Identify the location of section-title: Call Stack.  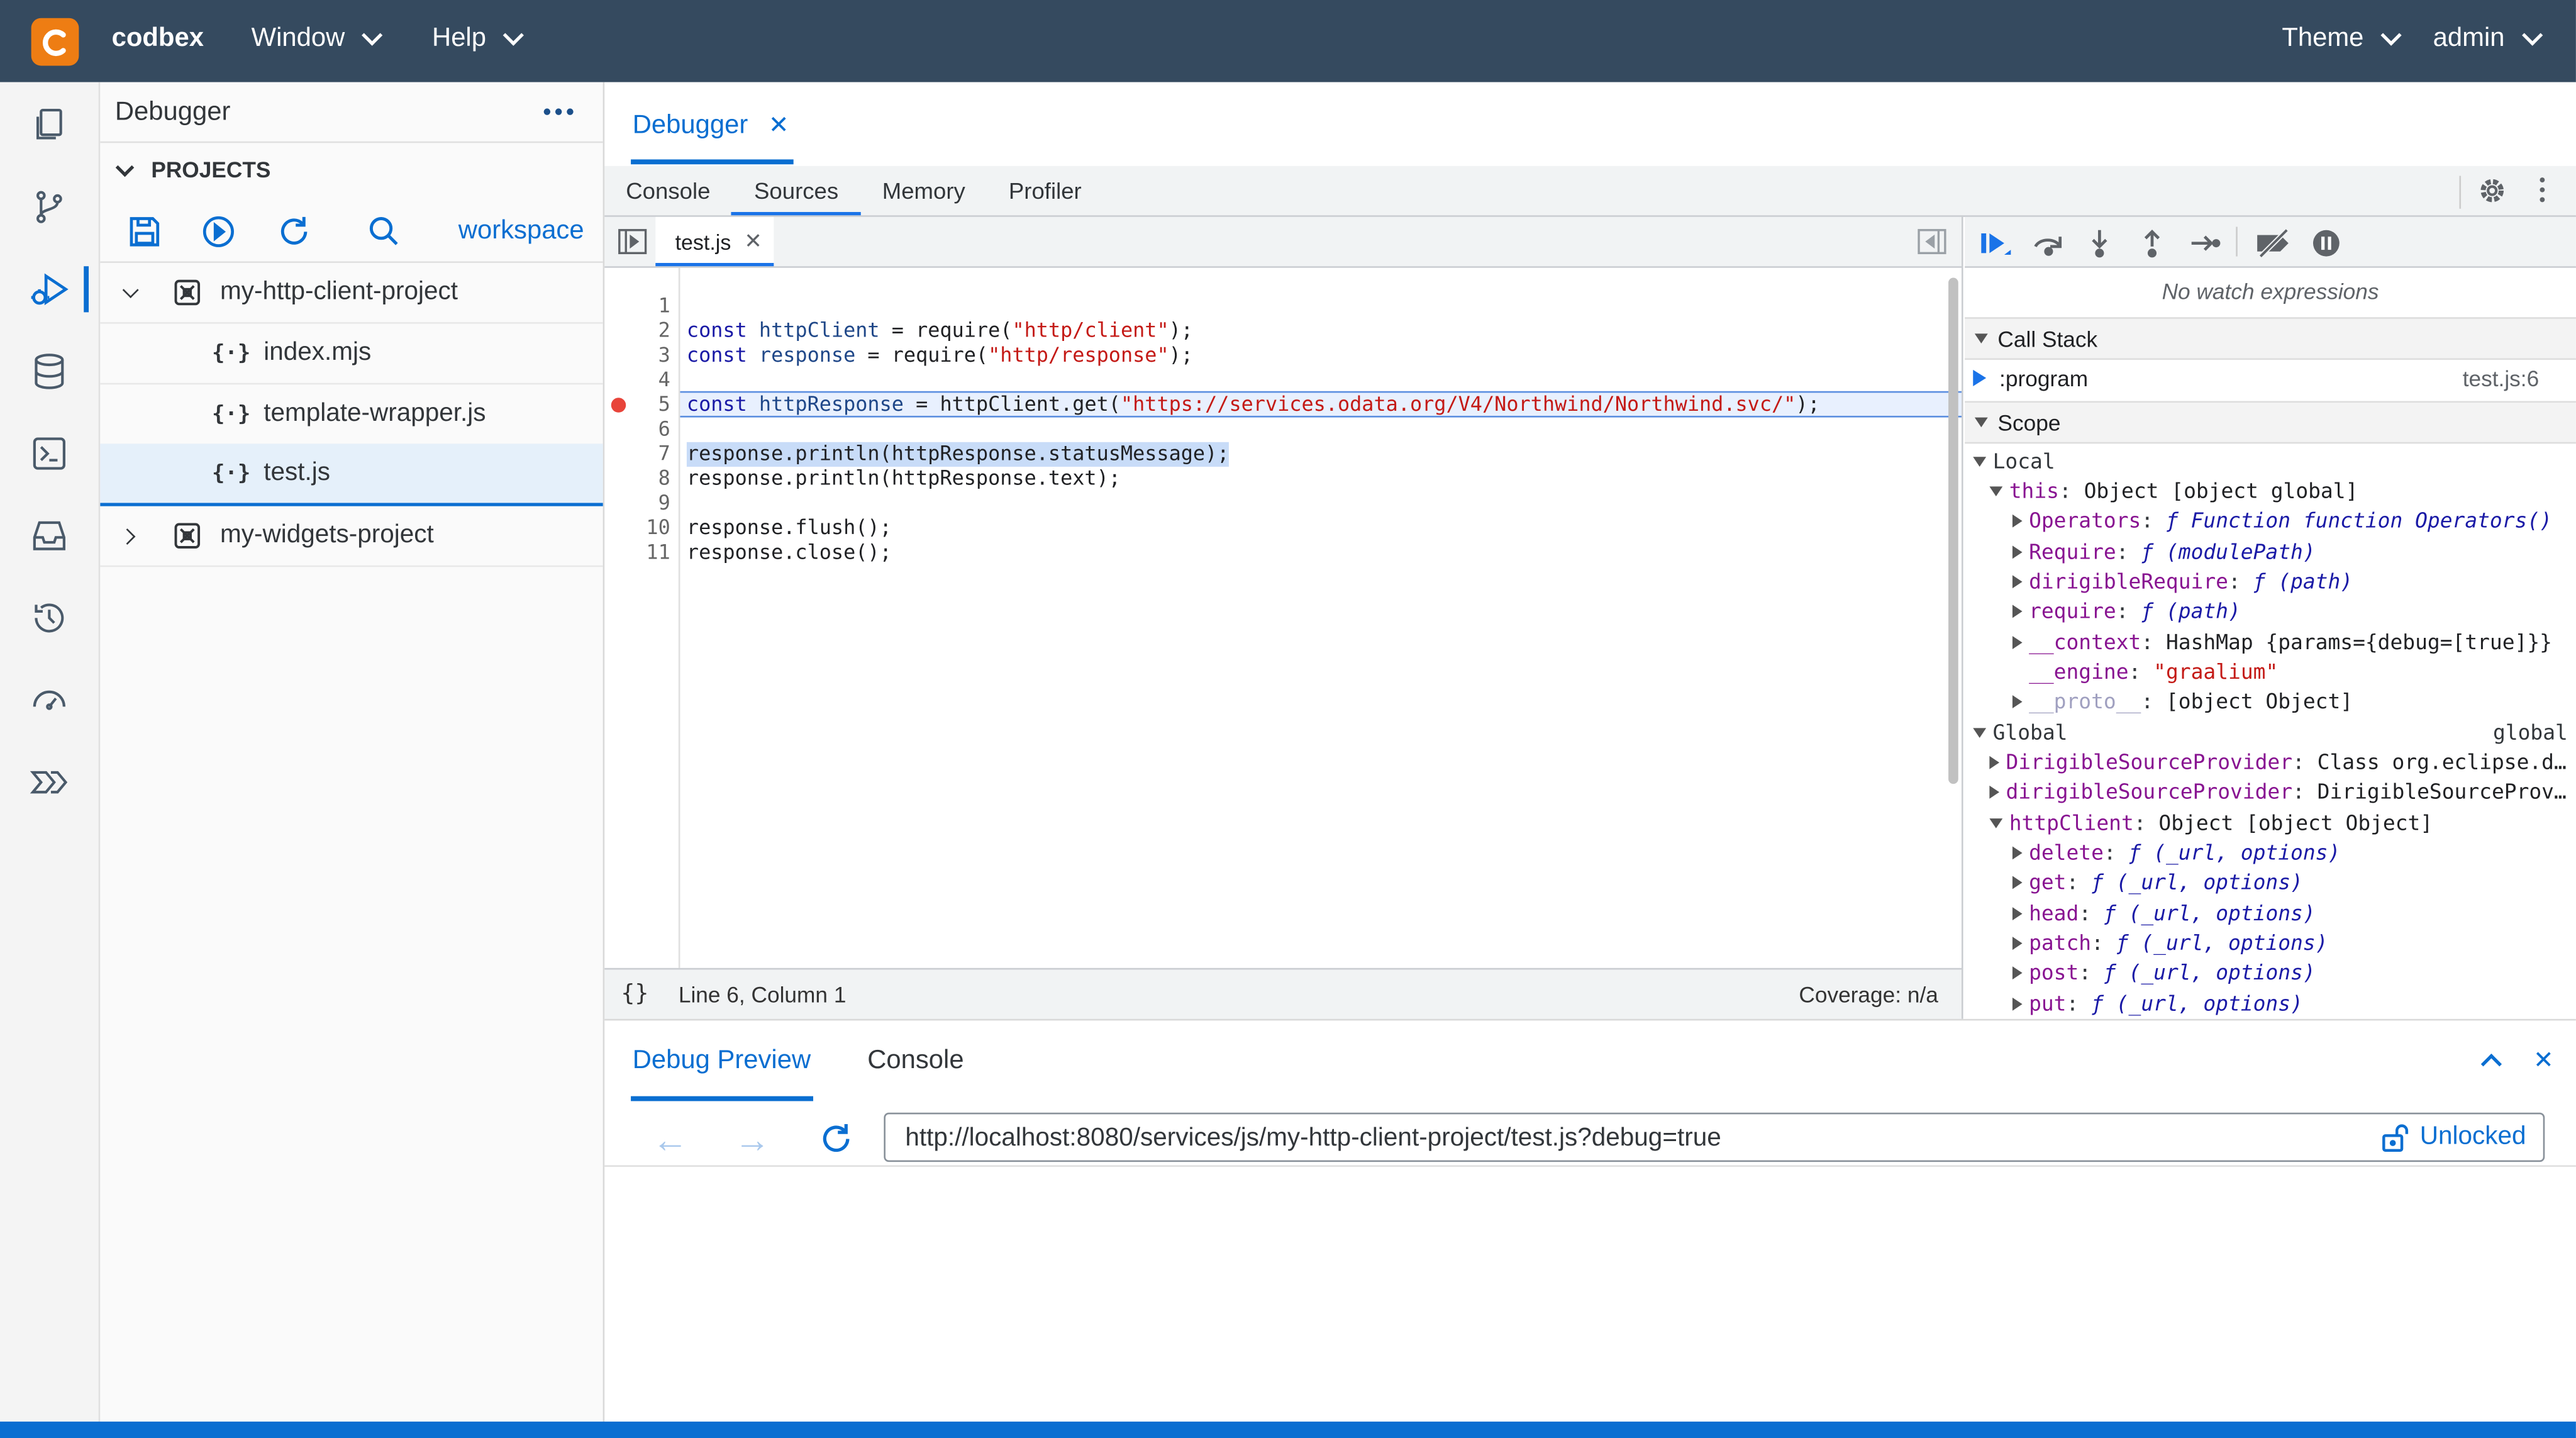
(2047, 338).